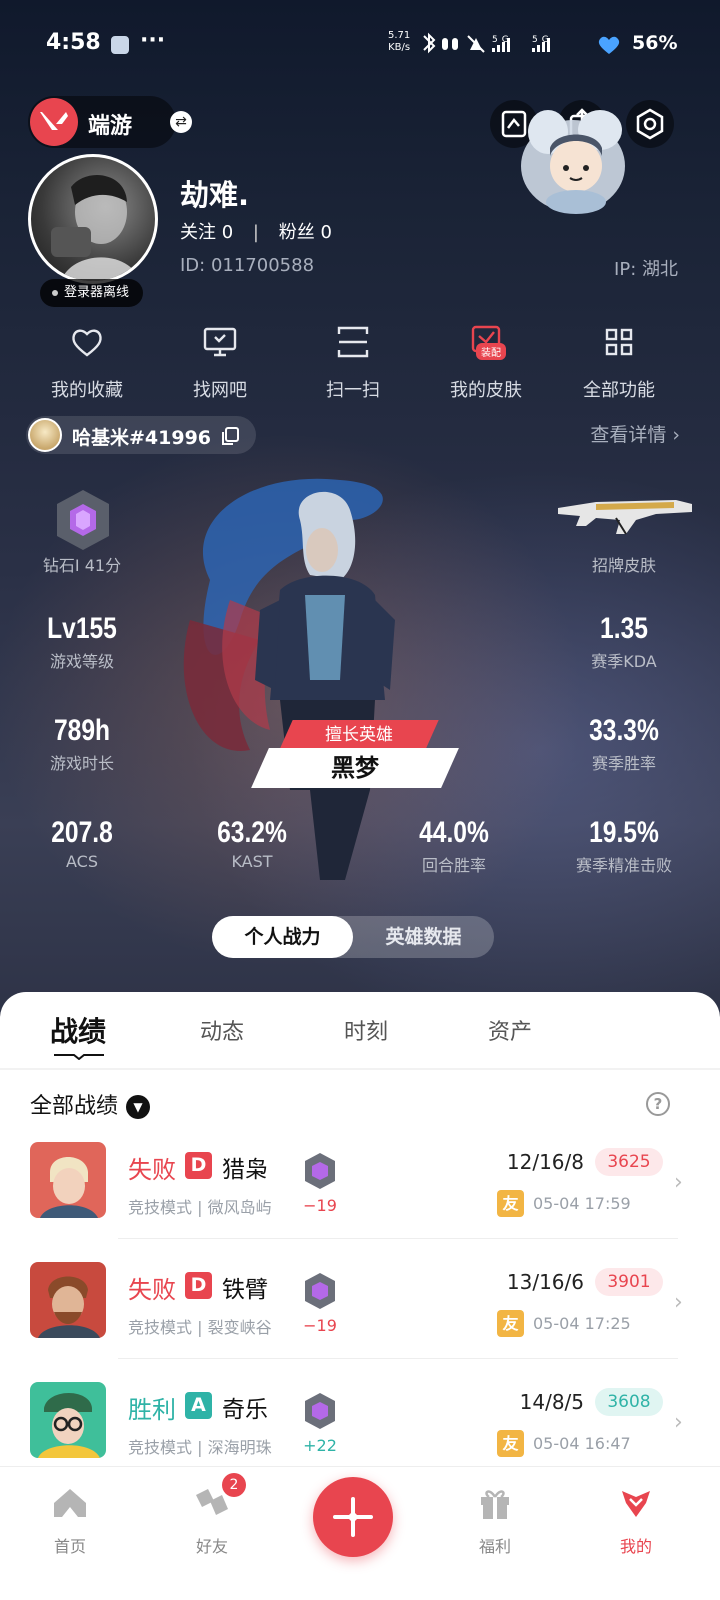 Image resolution: width=720 pixels, height=1600 pixels. I want to click on view-details-link: 查看详情 ›, so click(635, 433).